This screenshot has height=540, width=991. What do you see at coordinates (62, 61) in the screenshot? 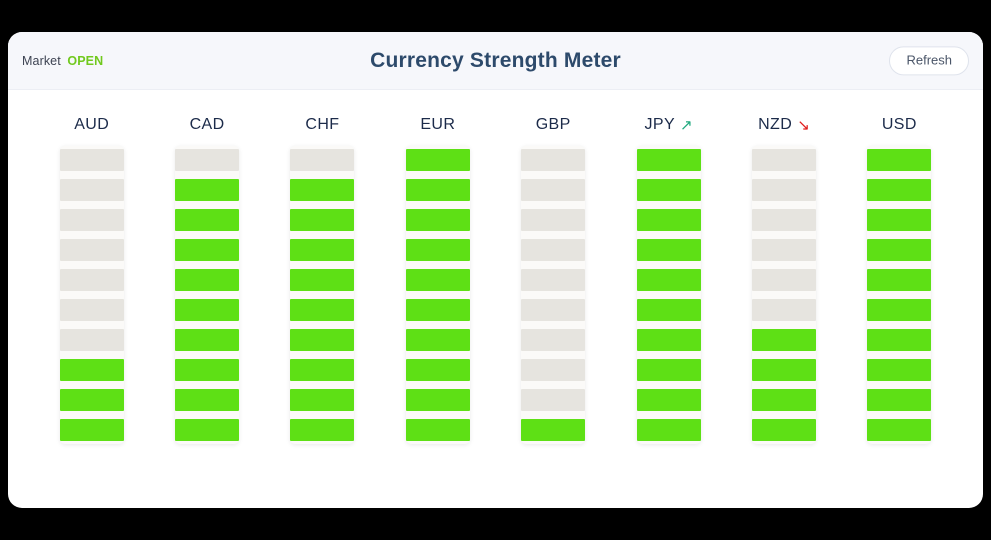
I see `market-status: Market OPEN` at bounding box center [62, 61].